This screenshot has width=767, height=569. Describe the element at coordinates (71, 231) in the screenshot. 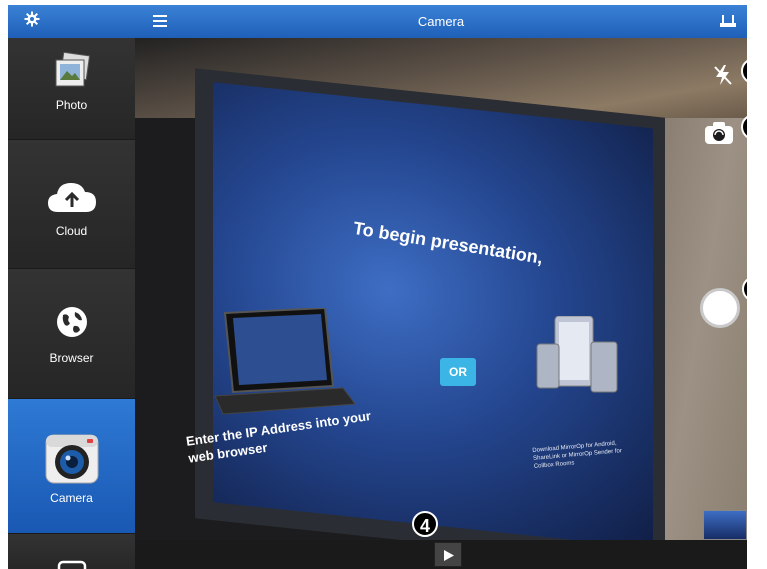

I see `sidebar-item-label: Cloud` at that location.